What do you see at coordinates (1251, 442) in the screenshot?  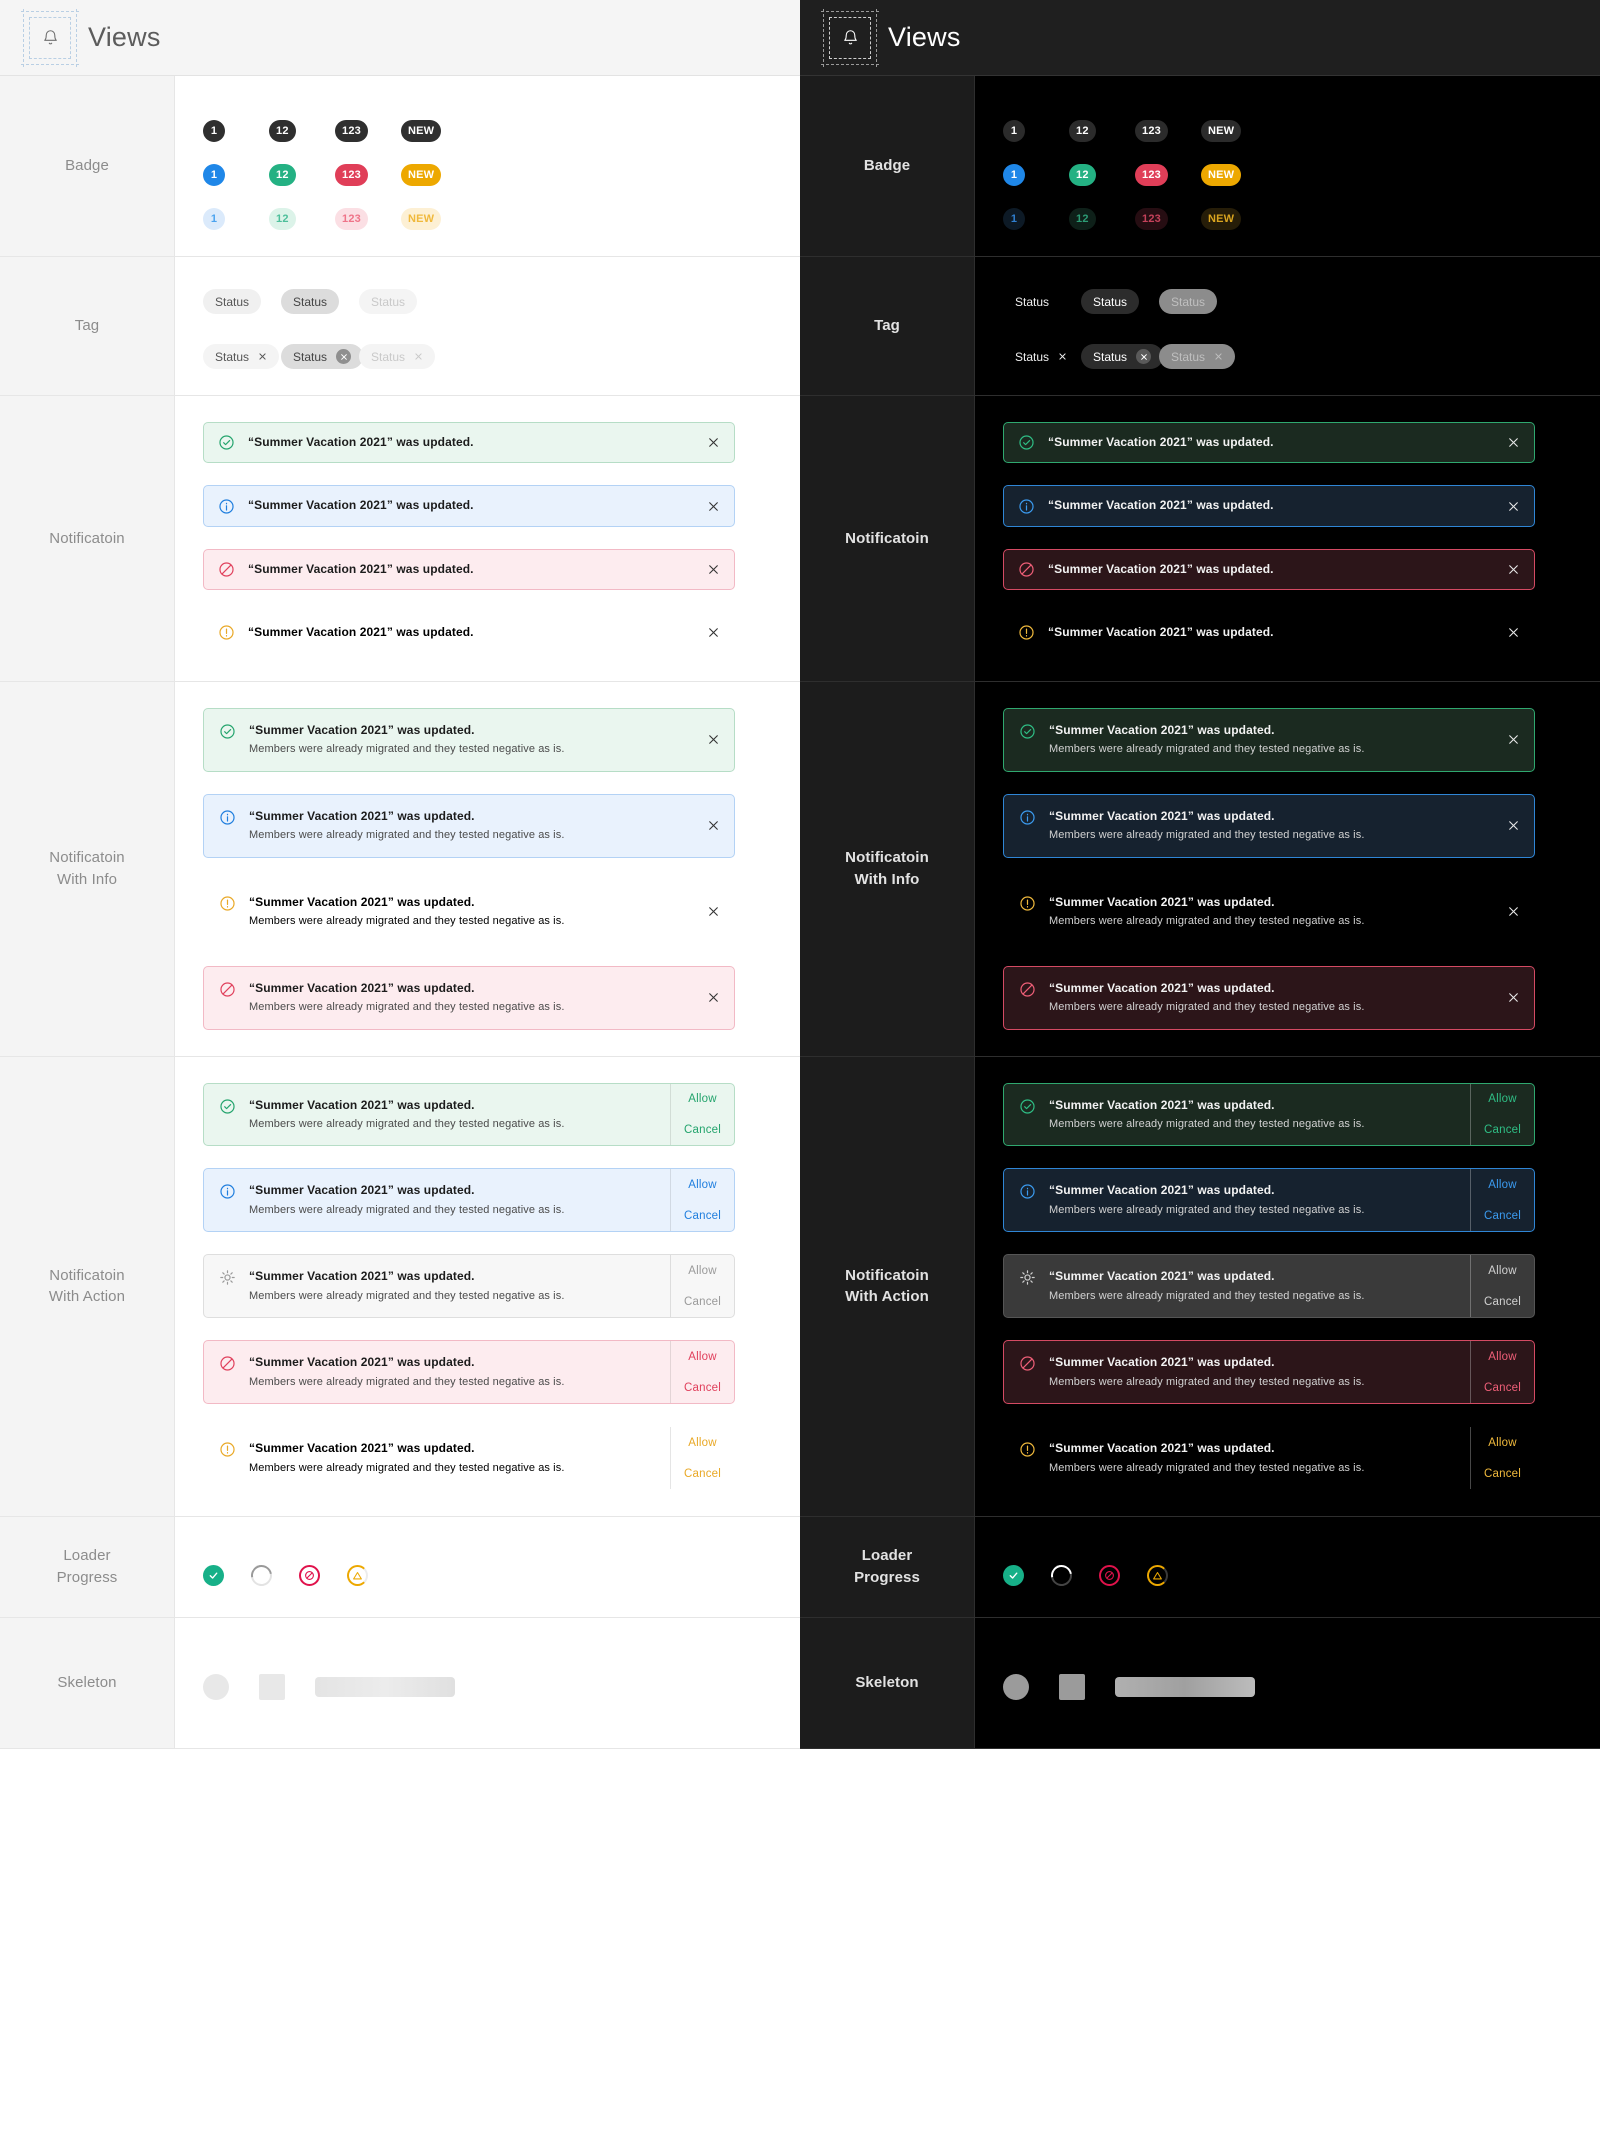 I see `notification-body: “Summer Vacation 2021” was updated.` at bounding box center [1251, 442].